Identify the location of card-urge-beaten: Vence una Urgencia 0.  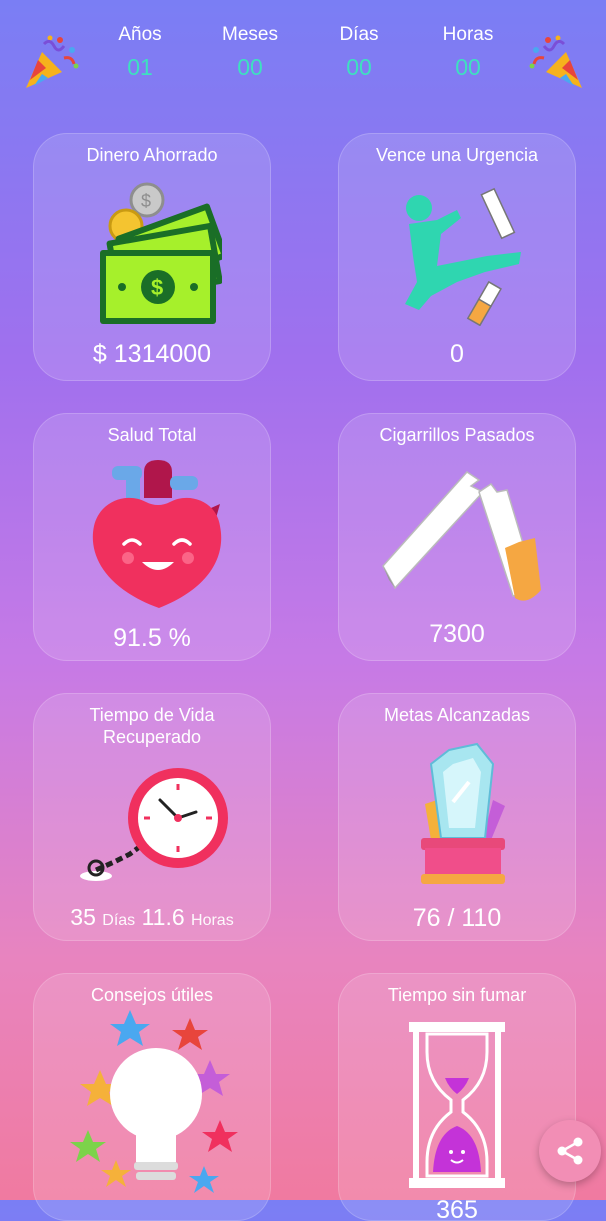
(457, 257).